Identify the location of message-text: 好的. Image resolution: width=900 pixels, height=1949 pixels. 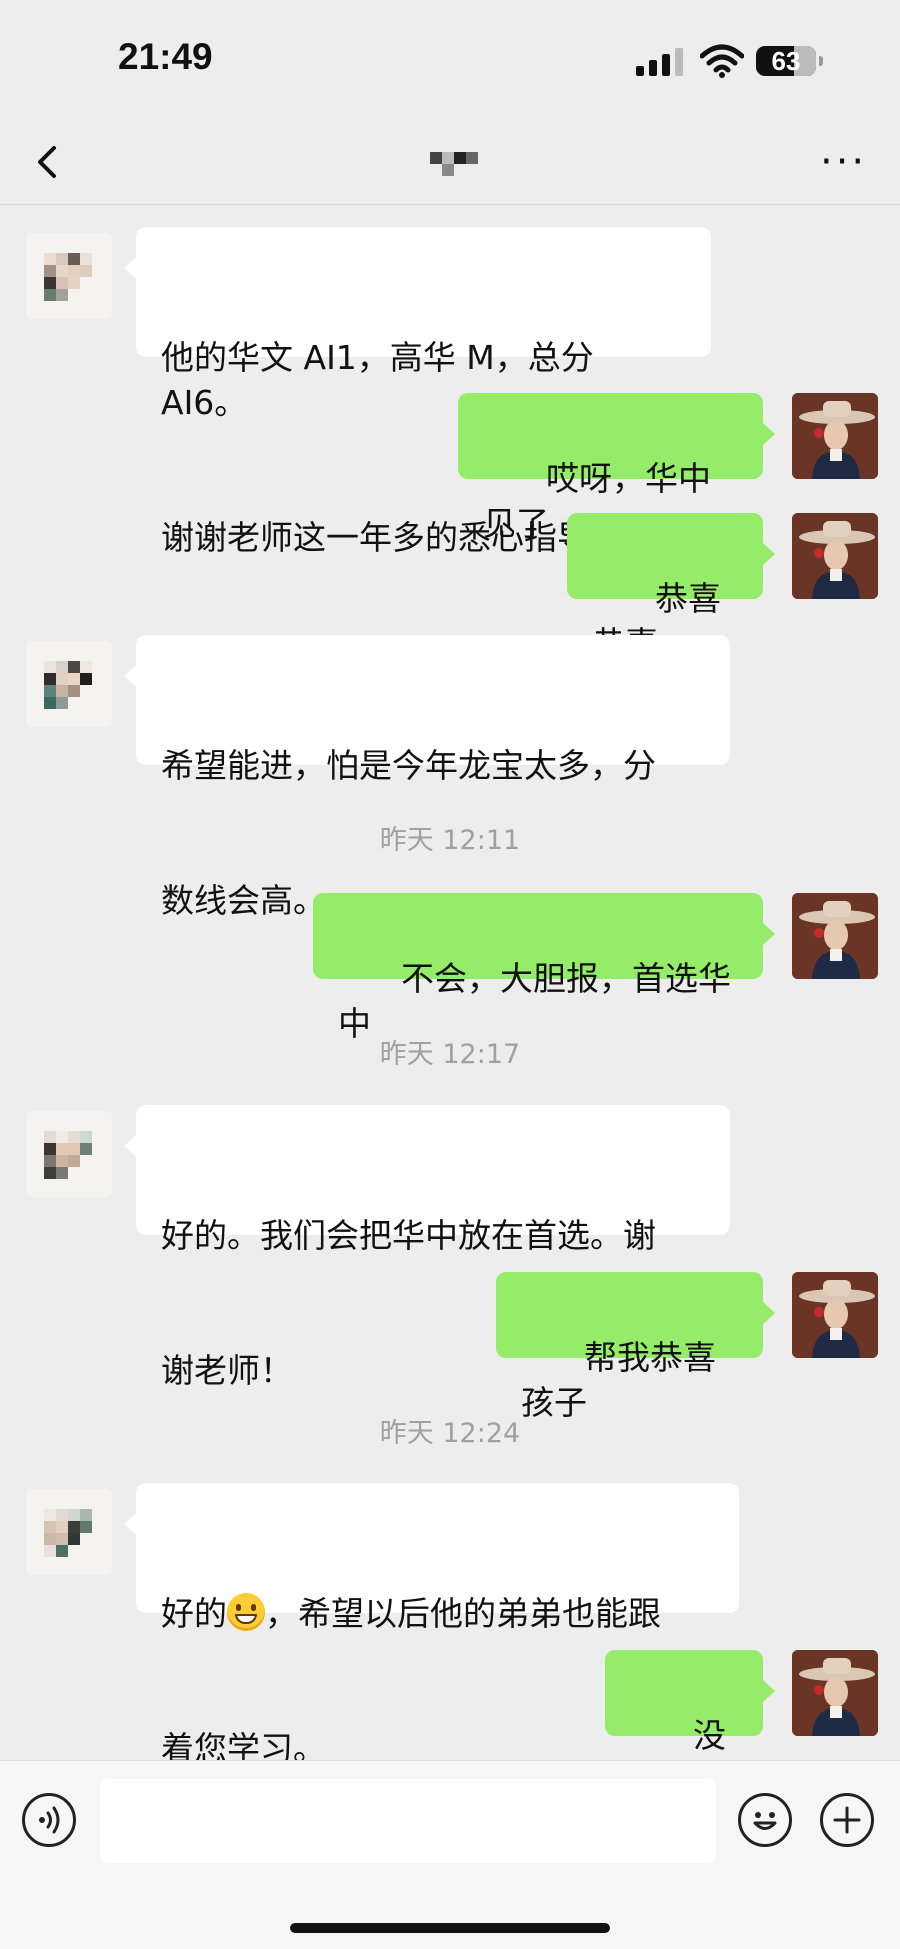
(194, 1613).